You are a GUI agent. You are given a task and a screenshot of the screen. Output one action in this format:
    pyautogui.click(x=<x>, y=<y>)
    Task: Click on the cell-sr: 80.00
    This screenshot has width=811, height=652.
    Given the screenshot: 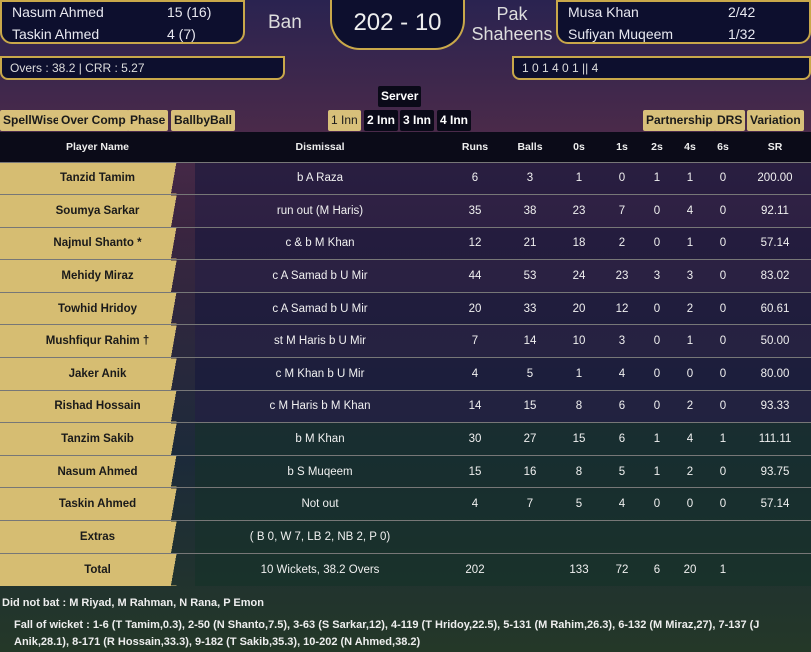 What is the action you would take?
    pyautogui.click(x=775, y=374)
    